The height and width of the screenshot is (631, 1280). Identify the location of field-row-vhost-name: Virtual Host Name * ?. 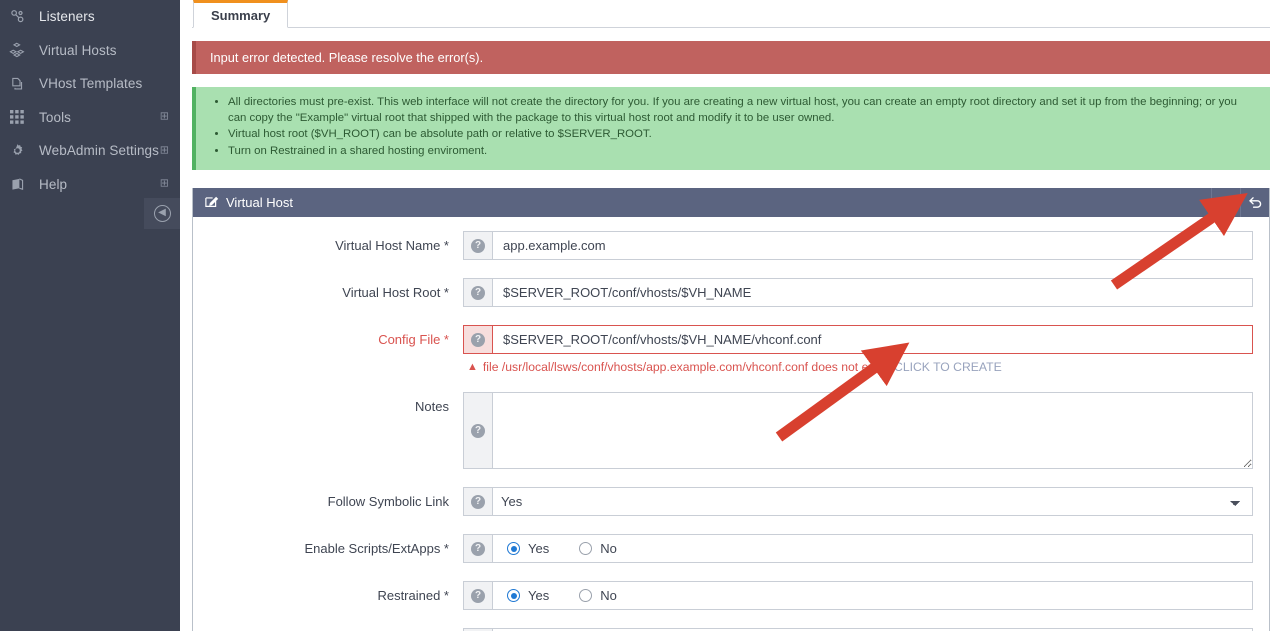
(731, 246).